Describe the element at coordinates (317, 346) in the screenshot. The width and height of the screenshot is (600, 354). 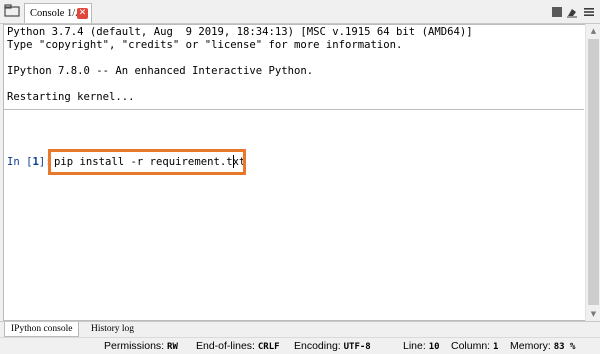
I see `encoding-label: Encoding:` at that location.